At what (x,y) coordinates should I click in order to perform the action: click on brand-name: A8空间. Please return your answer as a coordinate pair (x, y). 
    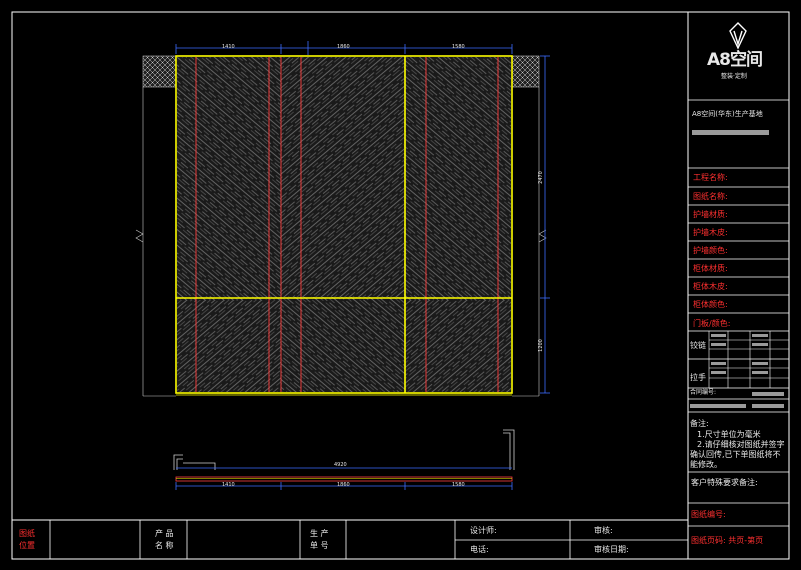
    Looking at the image, I should click on (735, 60).